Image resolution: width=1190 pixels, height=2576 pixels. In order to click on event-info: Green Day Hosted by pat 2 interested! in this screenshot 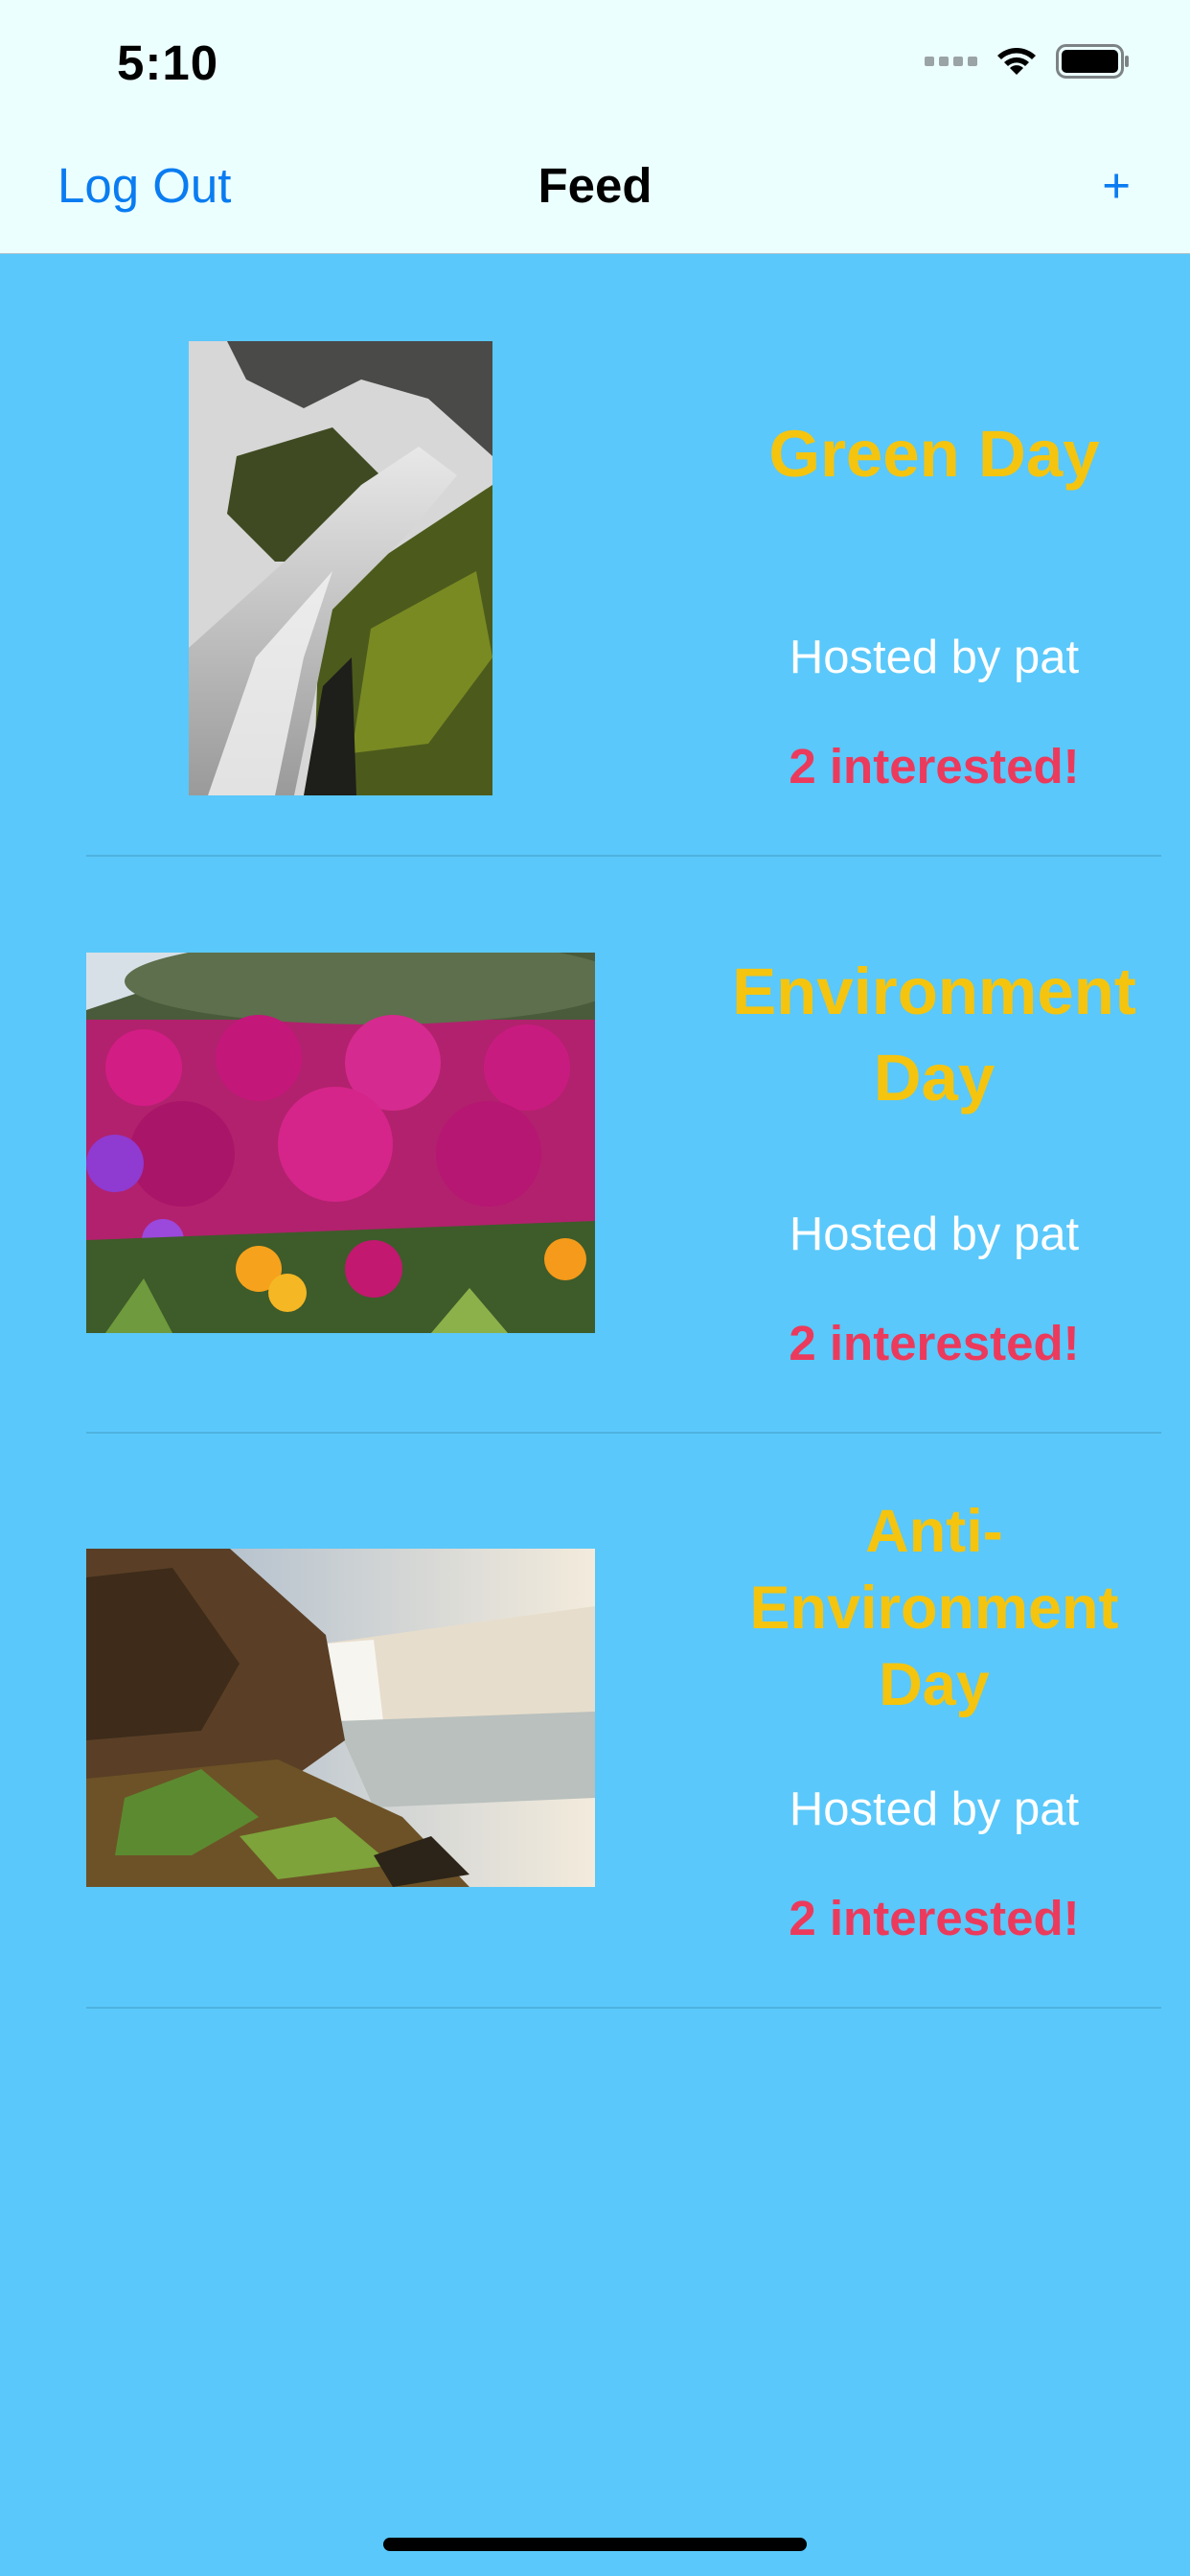, I will do `click(906, 567)`.